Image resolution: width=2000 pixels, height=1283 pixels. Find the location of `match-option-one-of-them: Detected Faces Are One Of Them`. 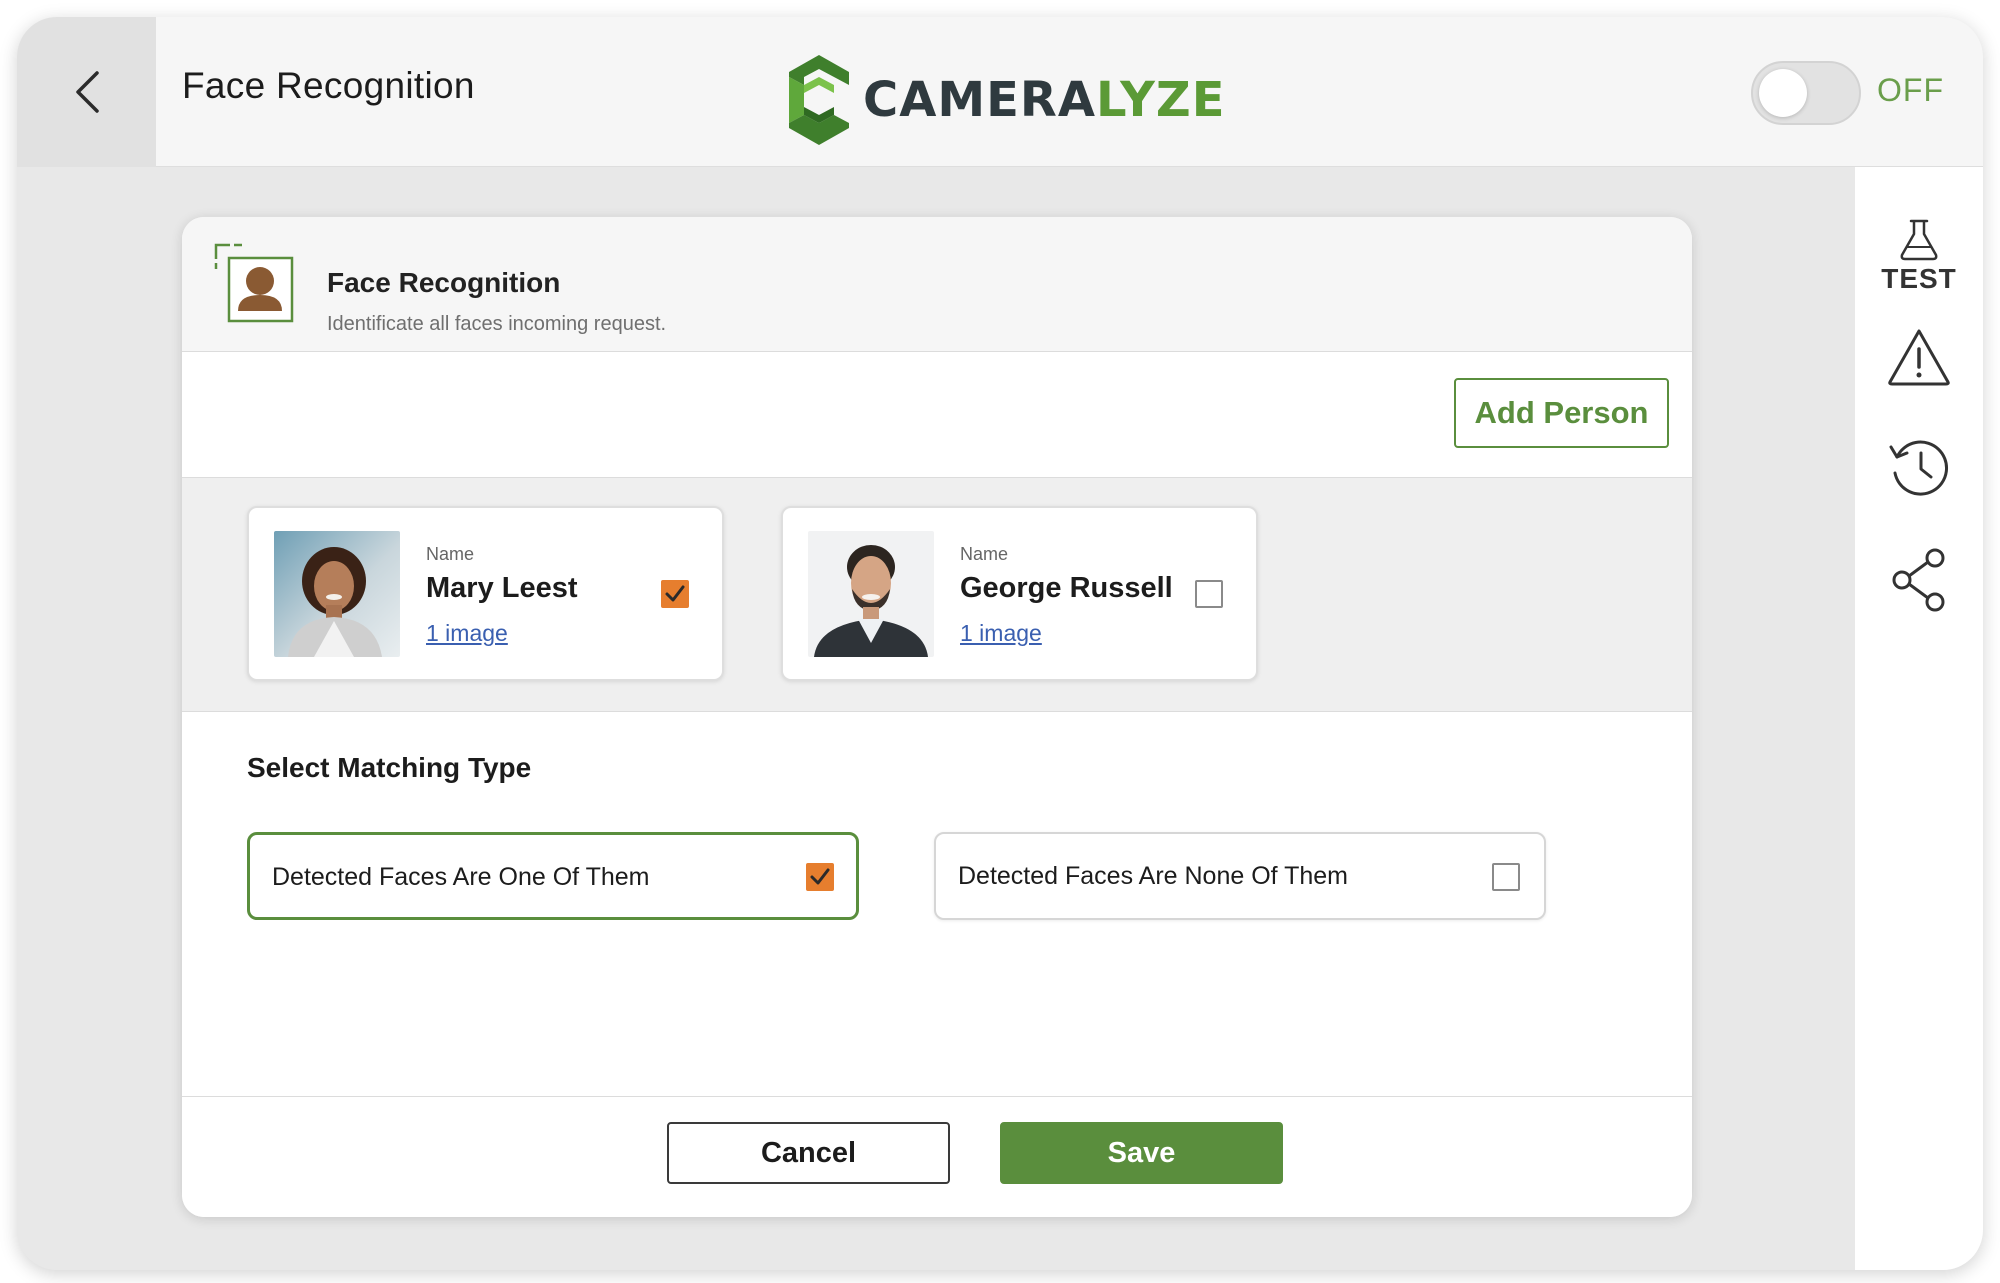

match-option-one-of-them: Detected Faces Are One Of Them is located at coordinates (553, 876).